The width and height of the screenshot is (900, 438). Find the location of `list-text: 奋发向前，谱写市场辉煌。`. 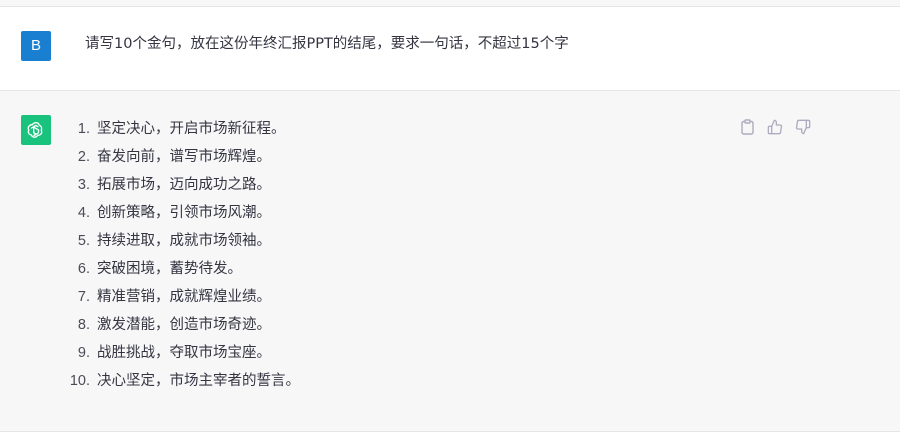

list-text: 奋发向前，谱写市场辉煌。 is located at coordinates (184, 157).